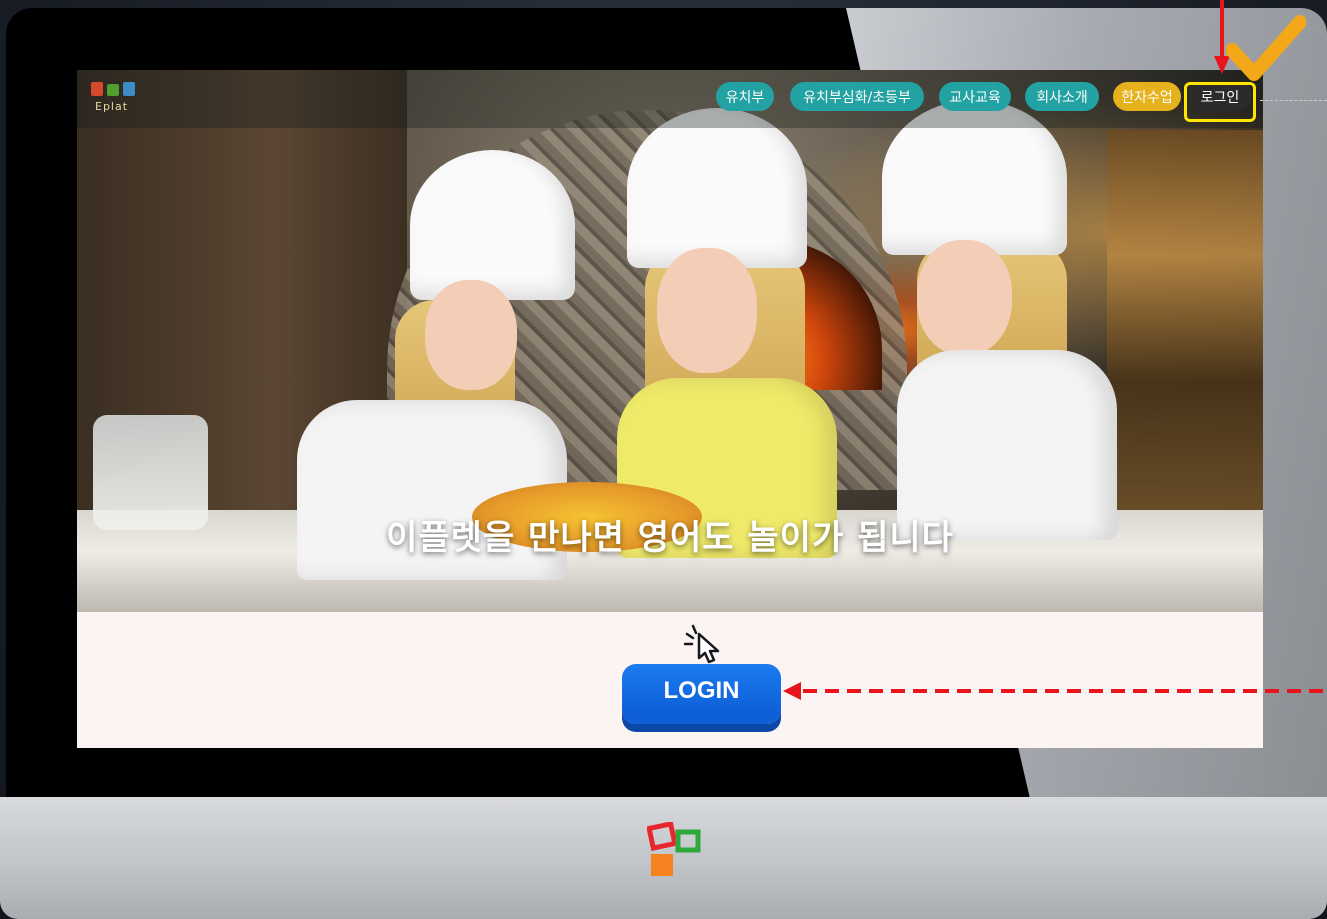 Image resolution: width=1327 pixels, height=919 pixels. I want to click on nav-kindergarten: 유치부, so click(745, 96).